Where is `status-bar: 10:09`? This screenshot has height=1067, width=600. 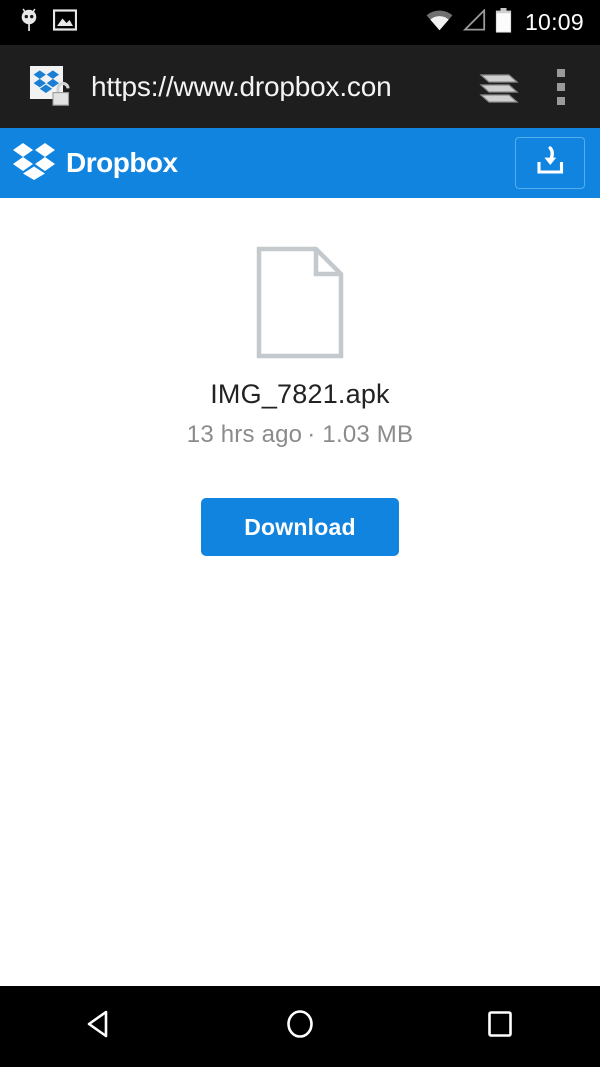
status-bar: 10:09 is located at coordinates (300, 22).